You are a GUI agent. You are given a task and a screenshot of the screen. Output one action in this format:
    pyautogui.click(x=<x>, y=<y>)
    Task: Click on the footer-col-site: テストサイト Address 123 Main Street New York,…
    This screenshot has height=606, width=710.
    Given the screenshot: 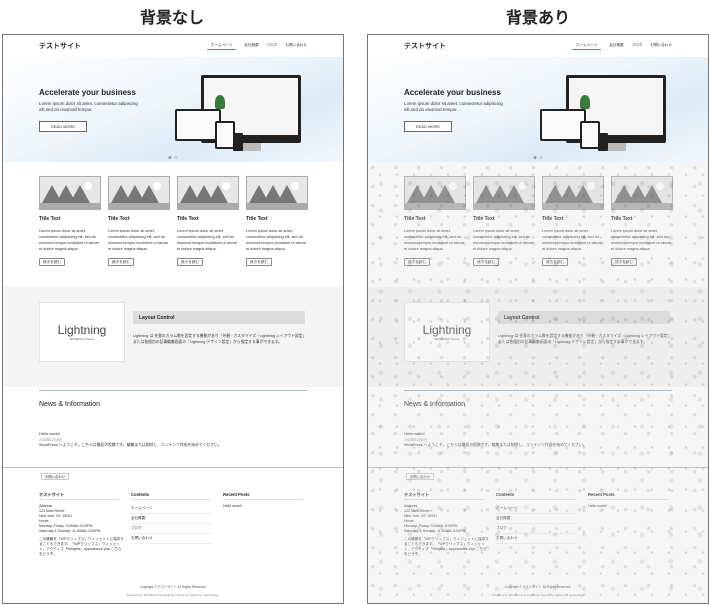 What is the action you would take?
    pyautogui.click(x=447, y=524)
    